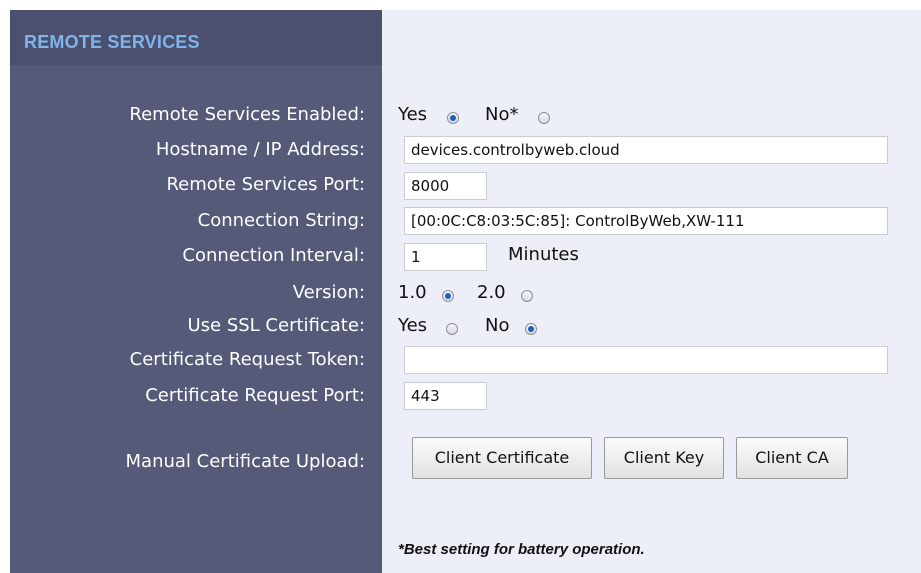  Describe the element at coordinates (247, 359) in the screenshot. I see `label-certificate-request-token: Certificate Request Token:` at that location.